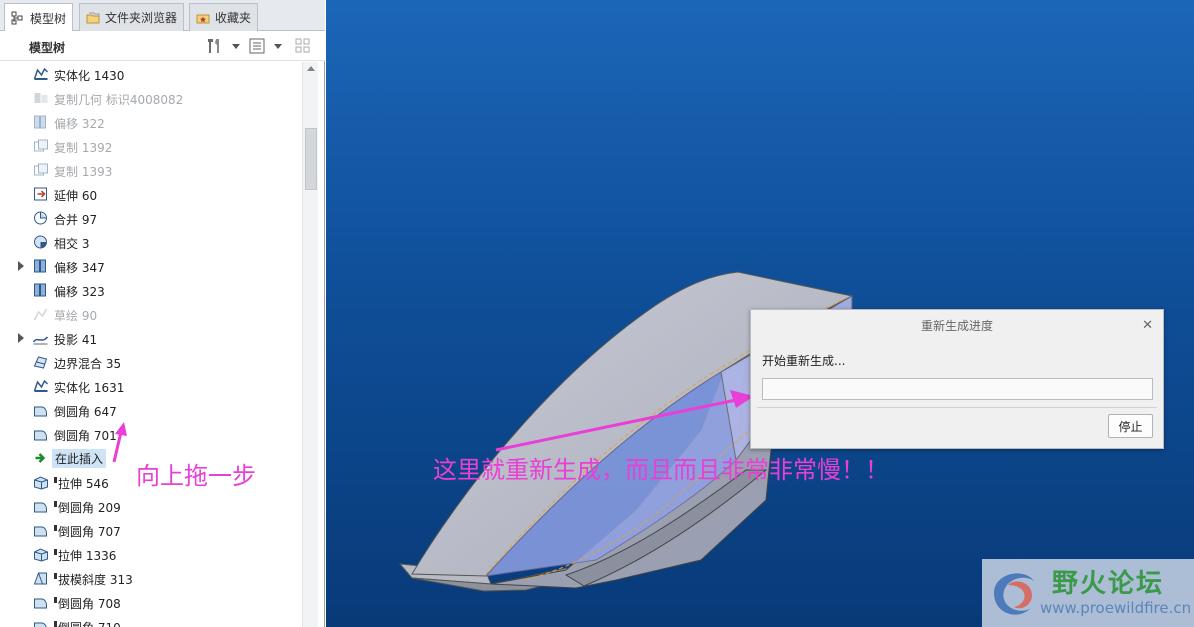  Describe the element at coordinates (40, 266) in the screenshot. I see `offset-icon` at that location.